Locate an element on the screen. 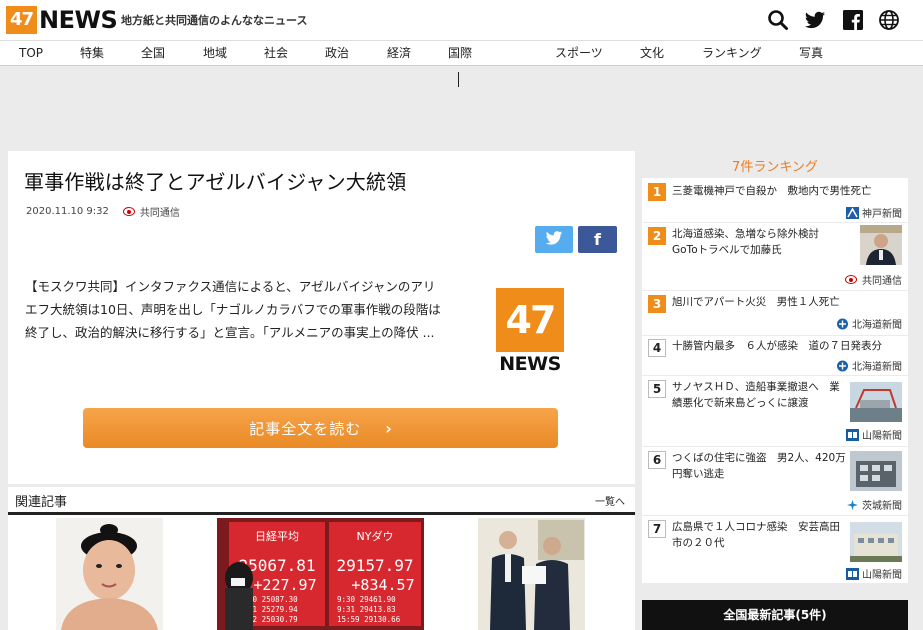 Image resolution: width=923 pixels, height=630 pixels. ranking-item-source: 茨城新聞 is located at coordinates (874, 504).